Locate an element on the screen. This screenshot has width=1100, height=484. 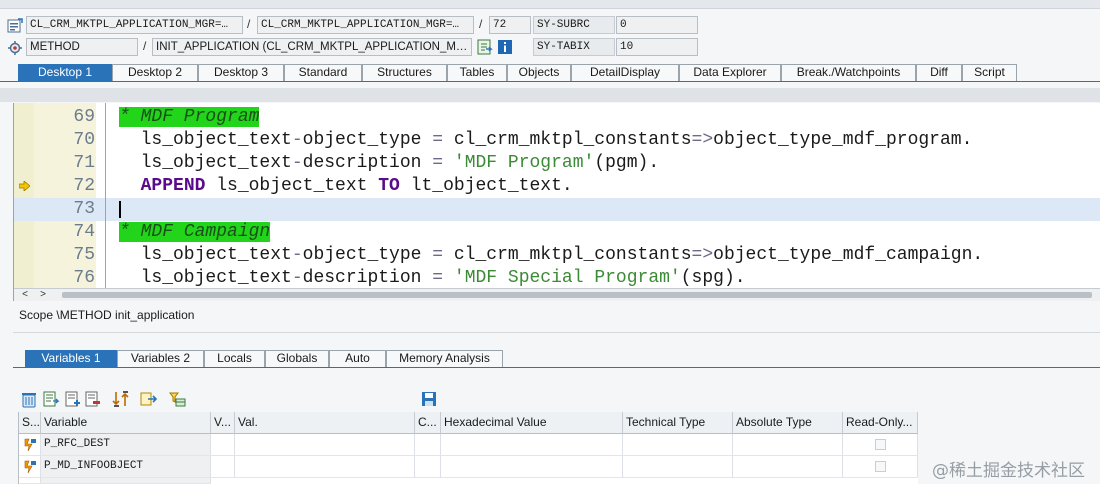
variable-type-icon is located at coordinates (30, 467).